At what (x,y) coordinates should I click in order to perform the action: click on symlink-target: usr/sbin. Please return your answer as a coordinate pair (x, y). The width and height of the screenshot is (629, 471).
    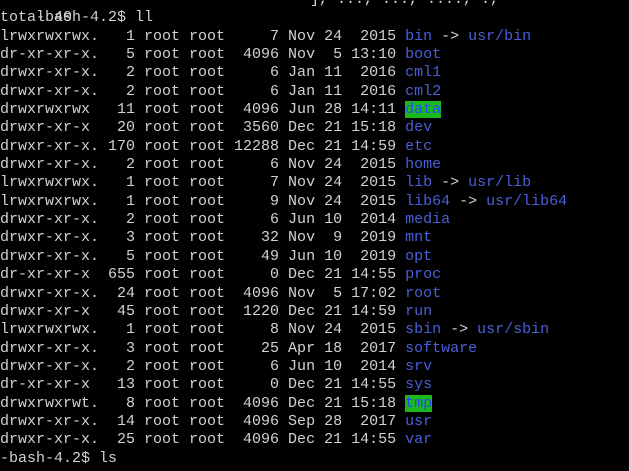
    Looking at the image, I should click on (513, 330).